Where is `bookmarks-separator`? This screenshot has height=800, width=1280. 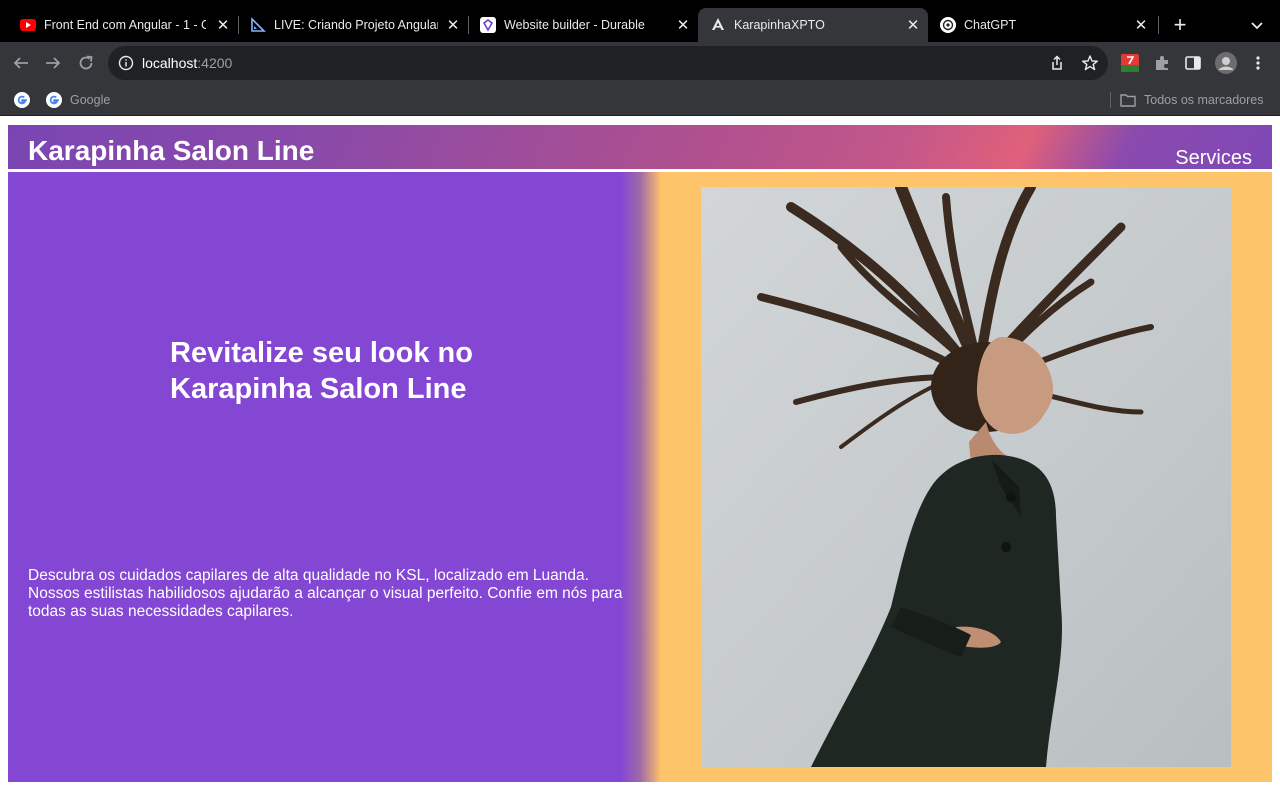 bookmarks-separator is located at coordinates (1110, 100).